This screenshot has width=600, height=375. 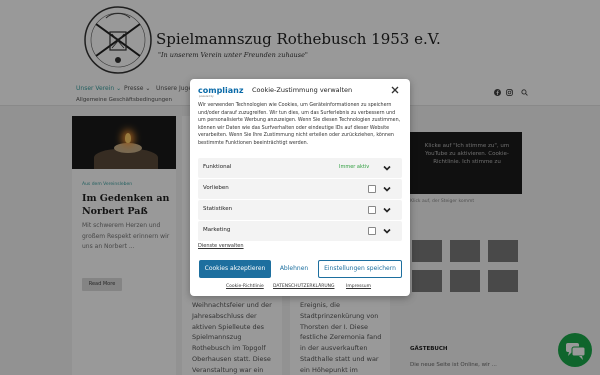 I want to click on close-icon, so click(x=395, y=90).